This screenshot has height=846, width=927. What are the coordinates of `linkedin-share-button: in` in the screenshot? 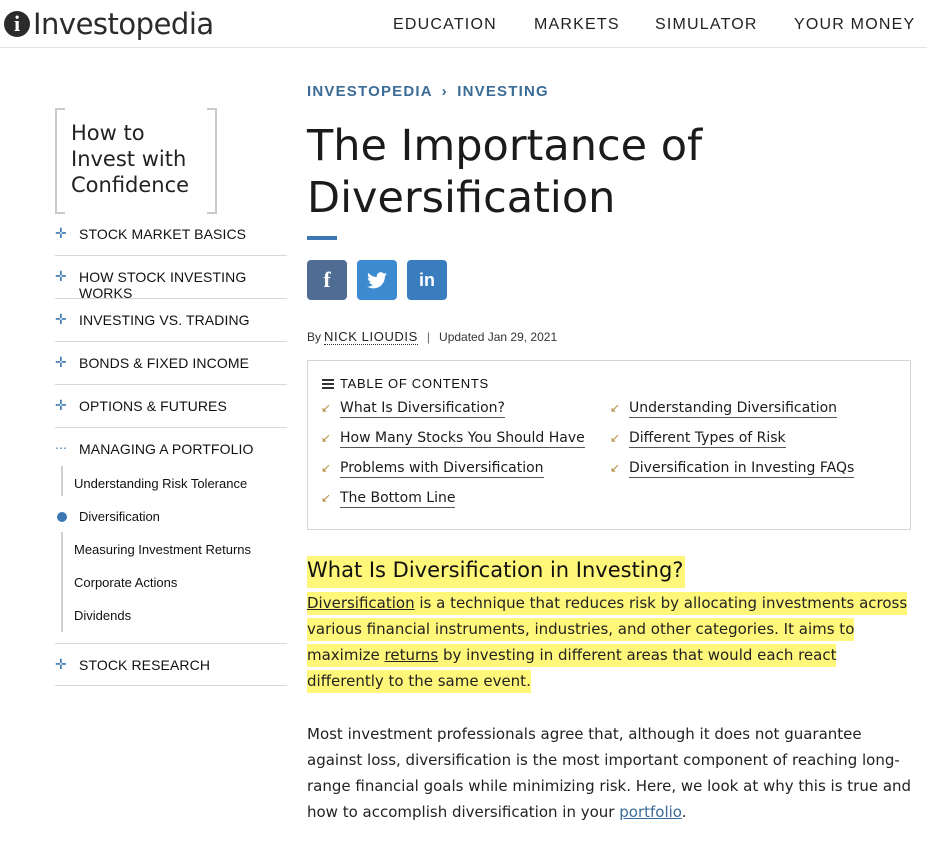 It's located at (427, 280).